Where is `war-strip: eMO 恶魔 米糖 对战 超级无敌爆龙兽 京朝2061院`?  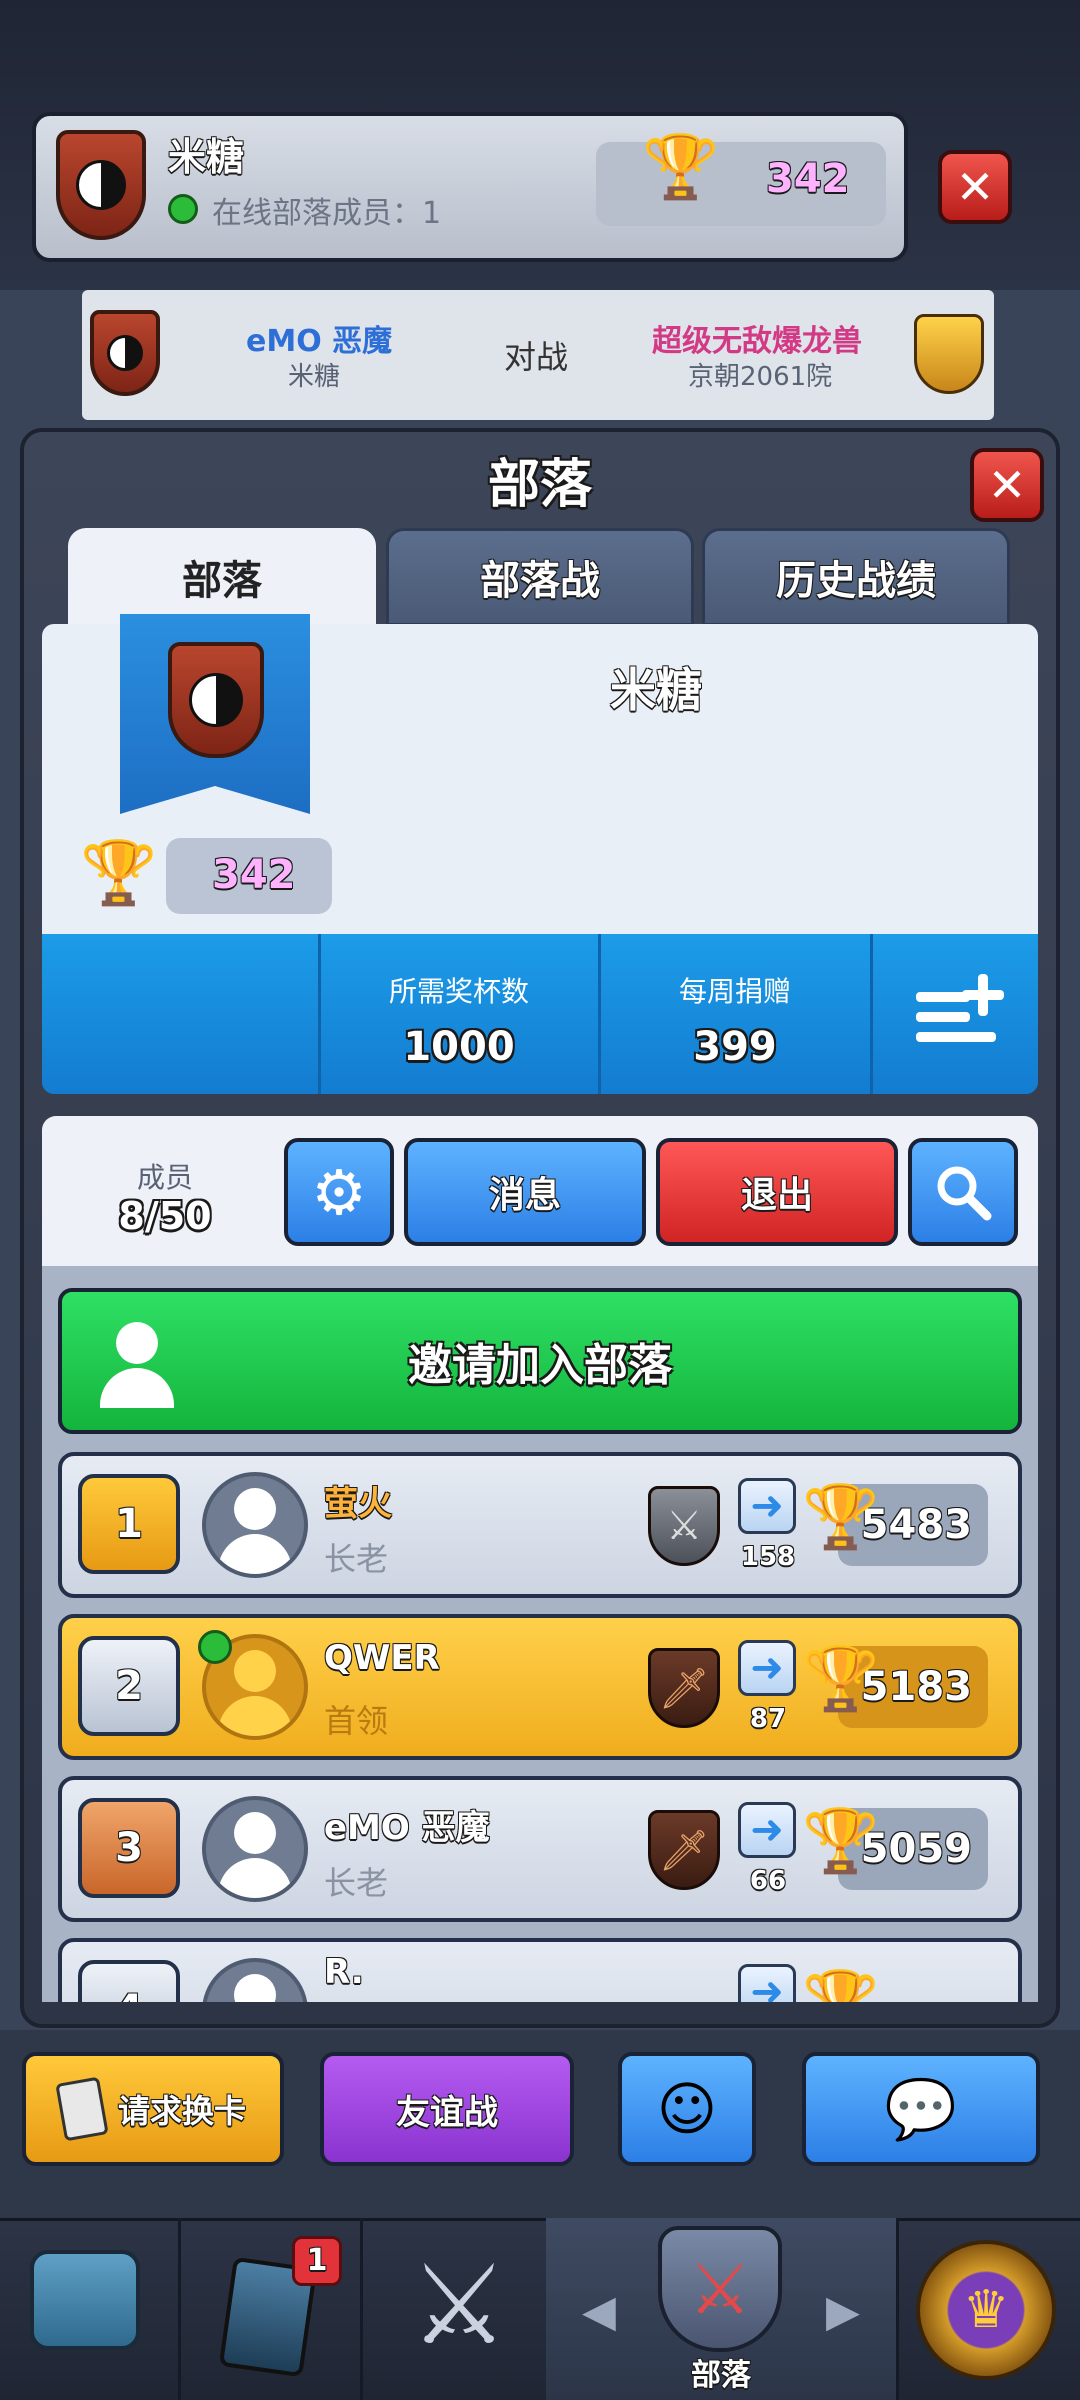
war-strip: eMO 恶魔 米糖 对战 超级无敌爆龙兽 京朝2061院 is located at coordinates (538, 355).